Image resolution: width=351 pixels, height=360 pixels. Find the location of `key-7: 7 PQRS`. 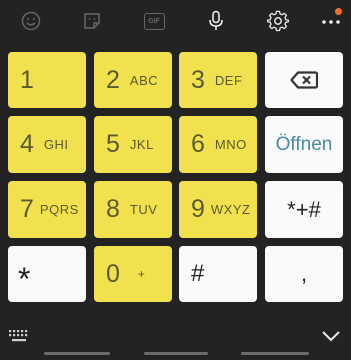

key-7: 7 PQRS is located at coordinates (47, 209).